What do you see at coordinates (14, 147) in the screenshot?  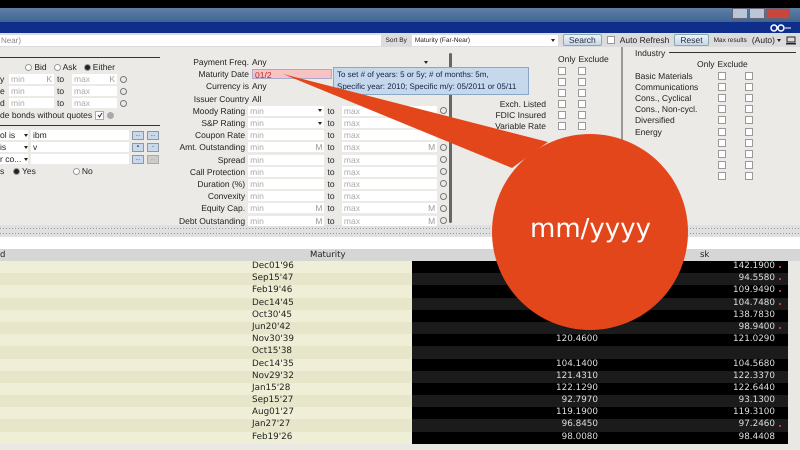 I see `field-dropdown: is` at bounding box center [14, 147].